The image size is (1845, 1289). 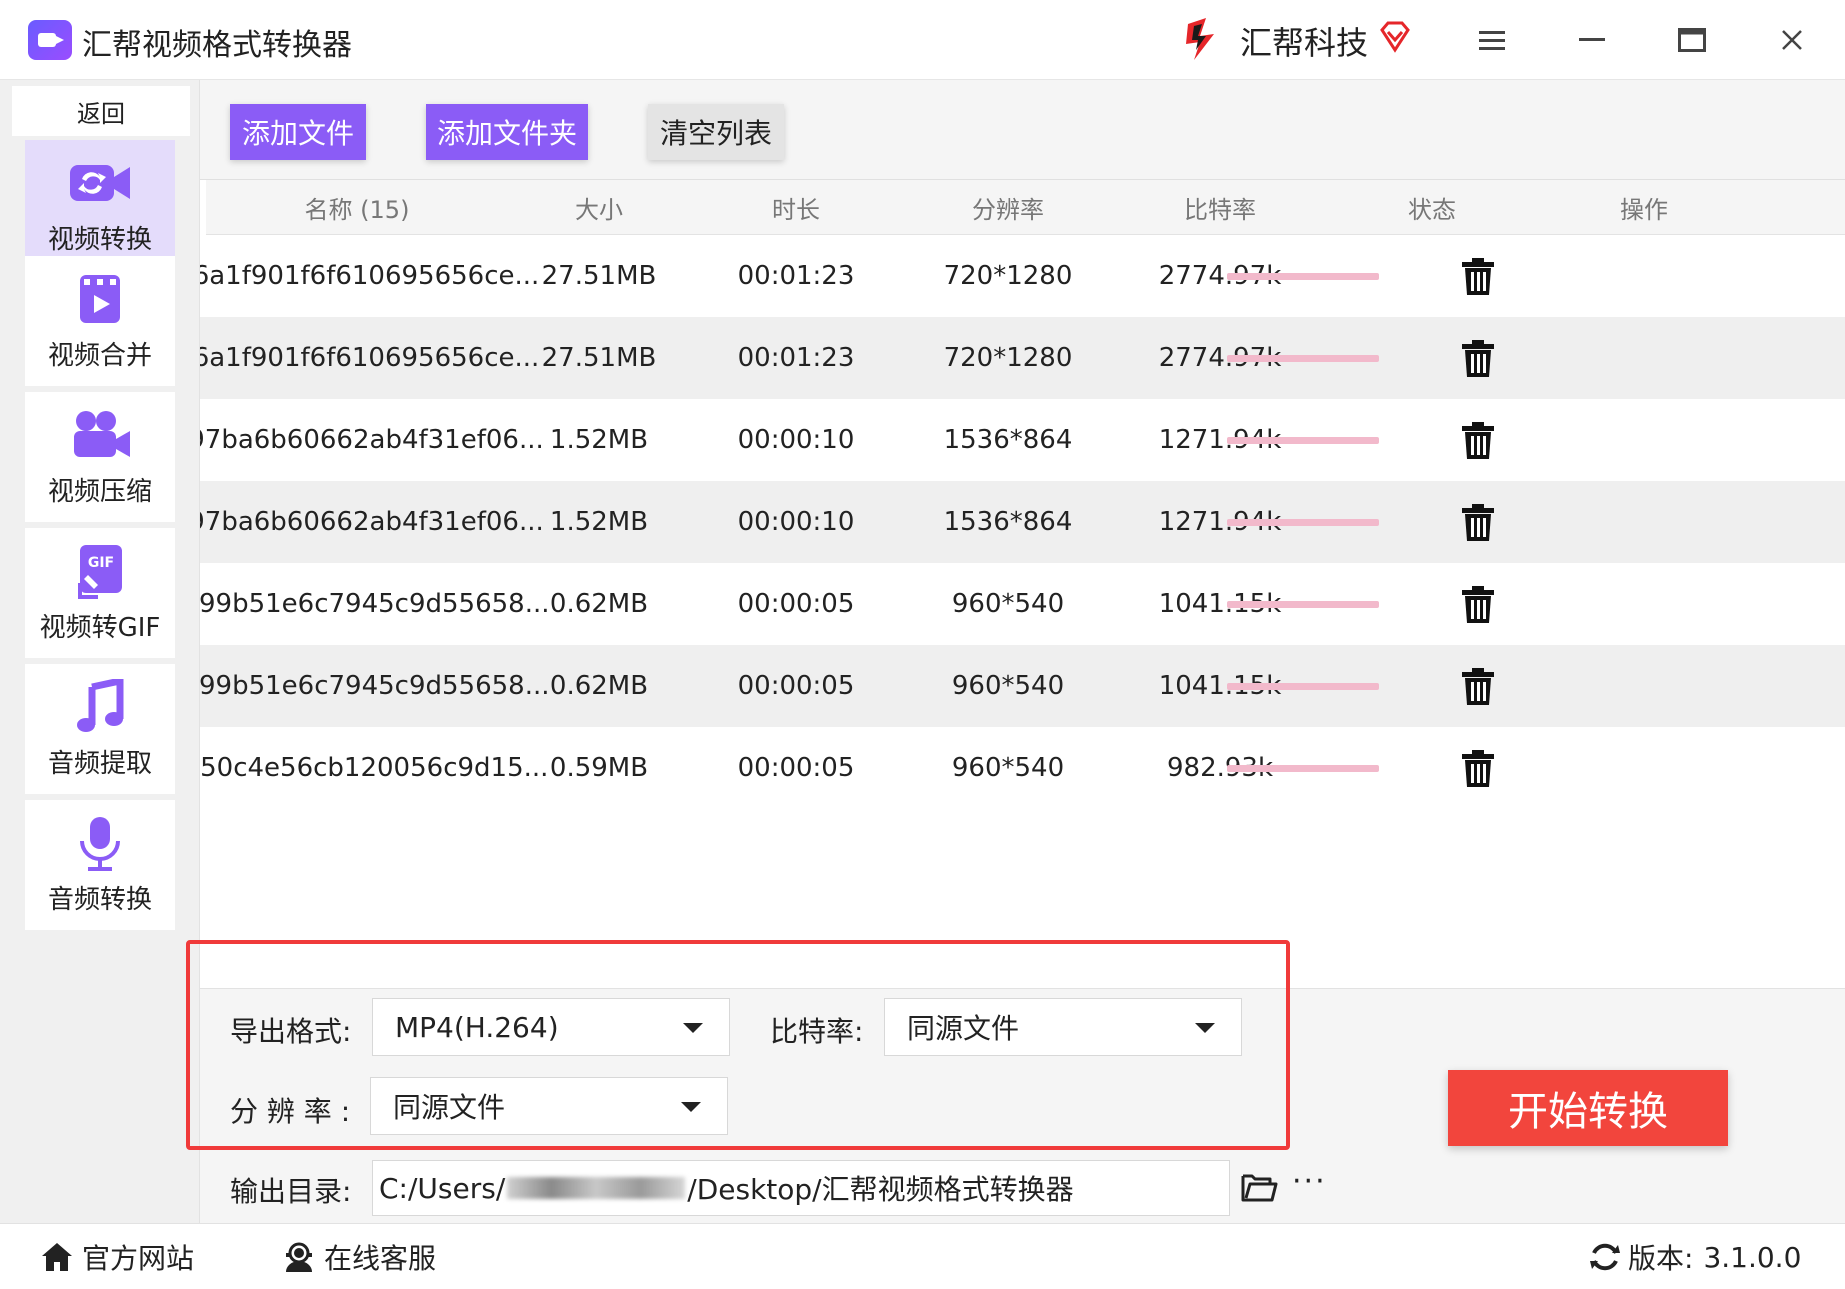 I want to click on sidebar-item-audio-convert: 音频转换, so click(x=100, y=865).